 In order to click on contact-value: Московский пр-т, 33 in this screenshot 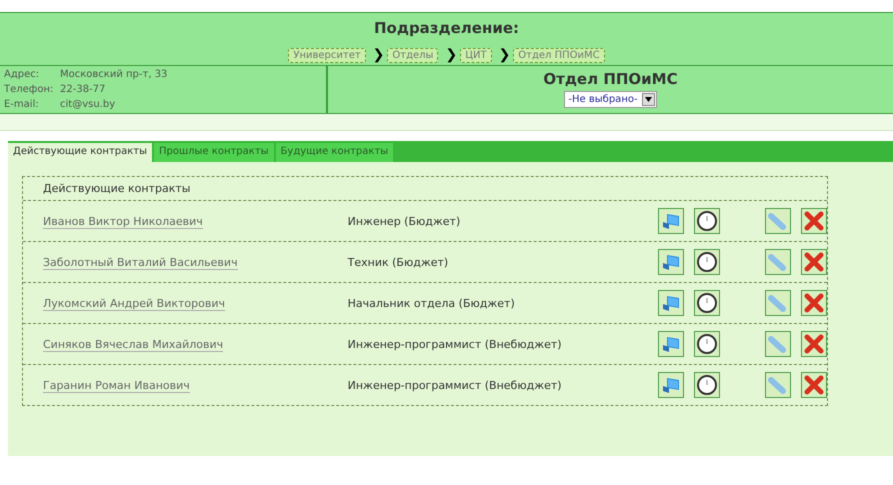, I will do `click(114, 74)`.